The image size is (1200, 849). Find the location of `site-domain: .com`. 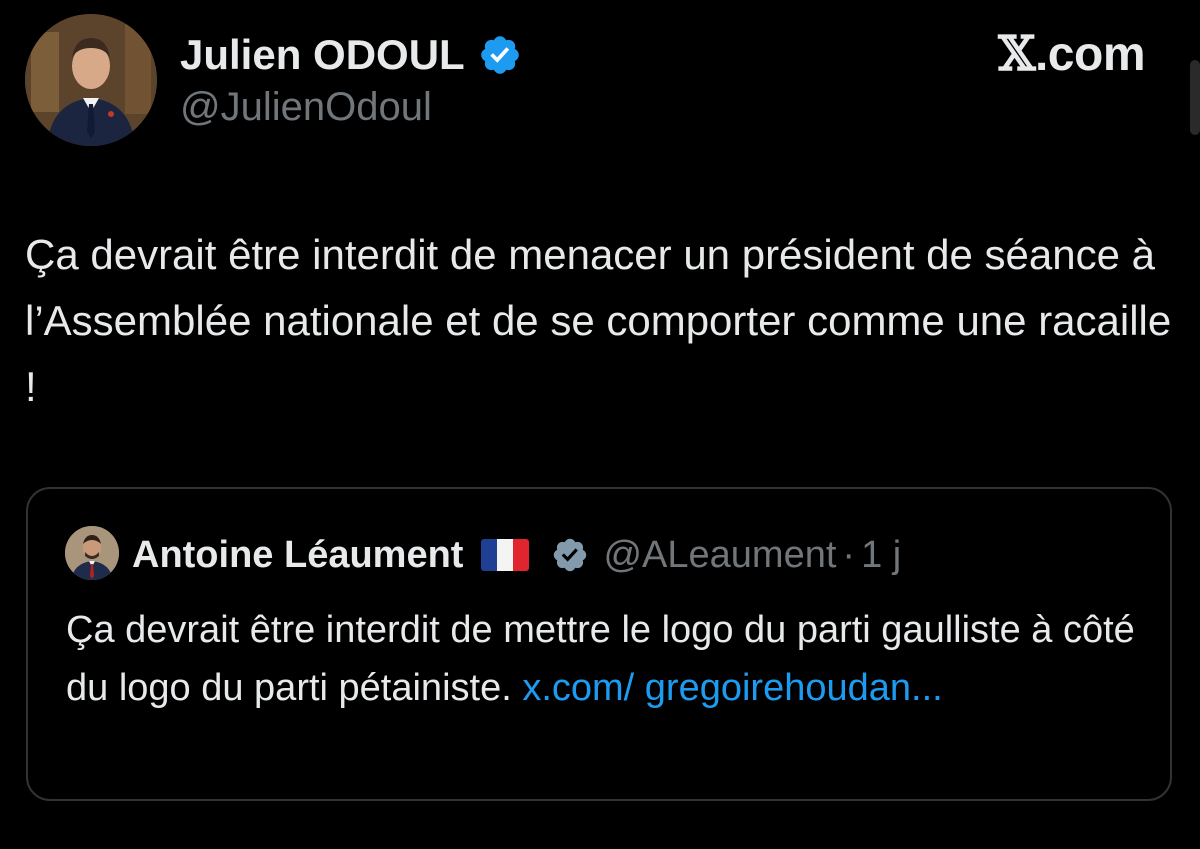

site-domain: .com is located at coordinates (1090, 54).